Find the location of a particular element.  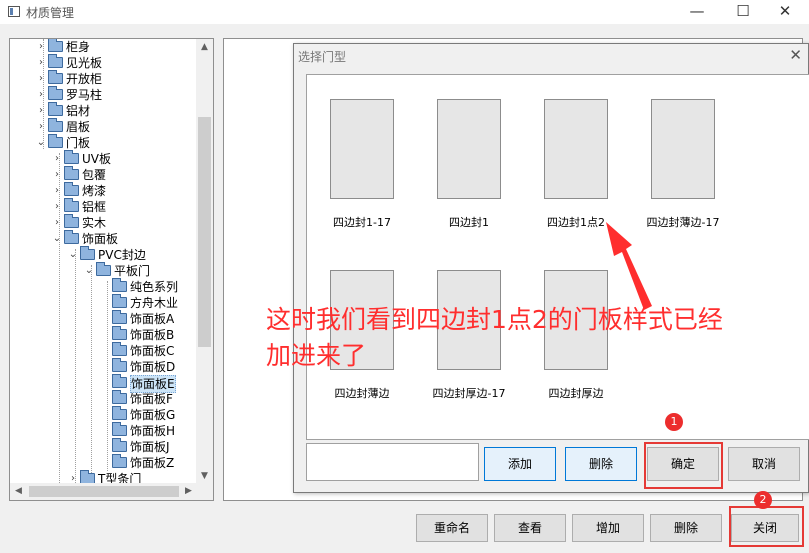

step-badge-2: 2 is located at coordinates (763, 500).